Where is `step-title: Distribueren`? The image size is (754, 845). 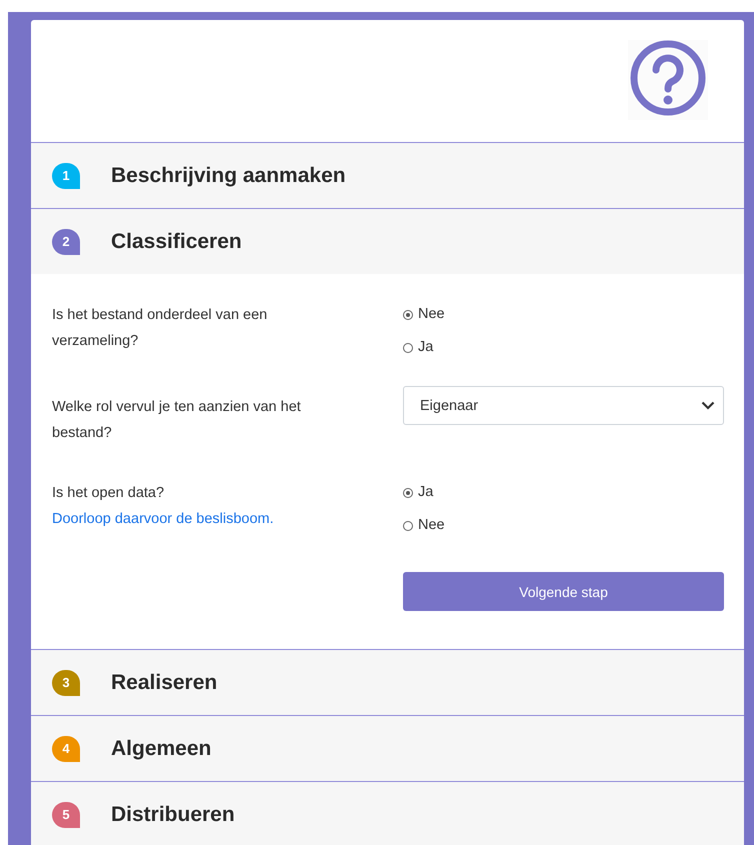 step-title: Distribueren is located at coordinates (173, 814).